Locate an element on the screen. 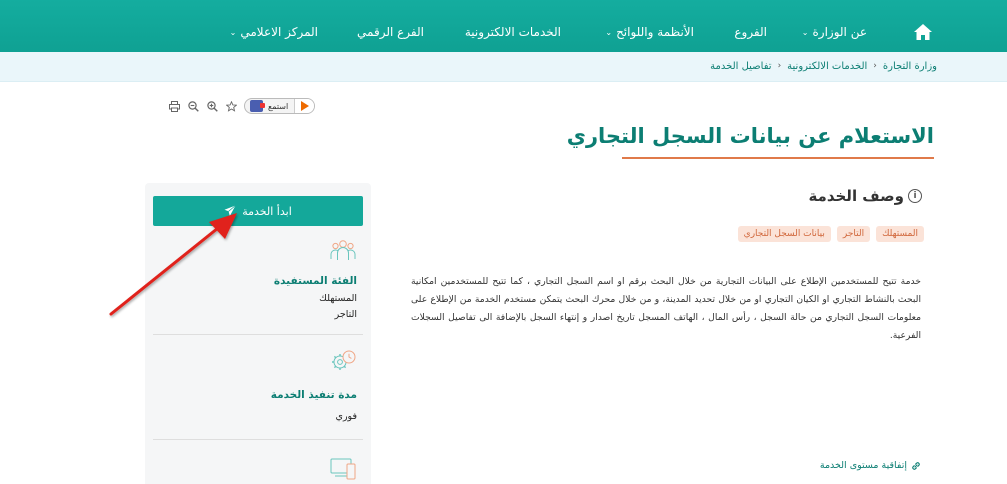  nav-item-branches: الفروع is located at coordinates (750, 32).